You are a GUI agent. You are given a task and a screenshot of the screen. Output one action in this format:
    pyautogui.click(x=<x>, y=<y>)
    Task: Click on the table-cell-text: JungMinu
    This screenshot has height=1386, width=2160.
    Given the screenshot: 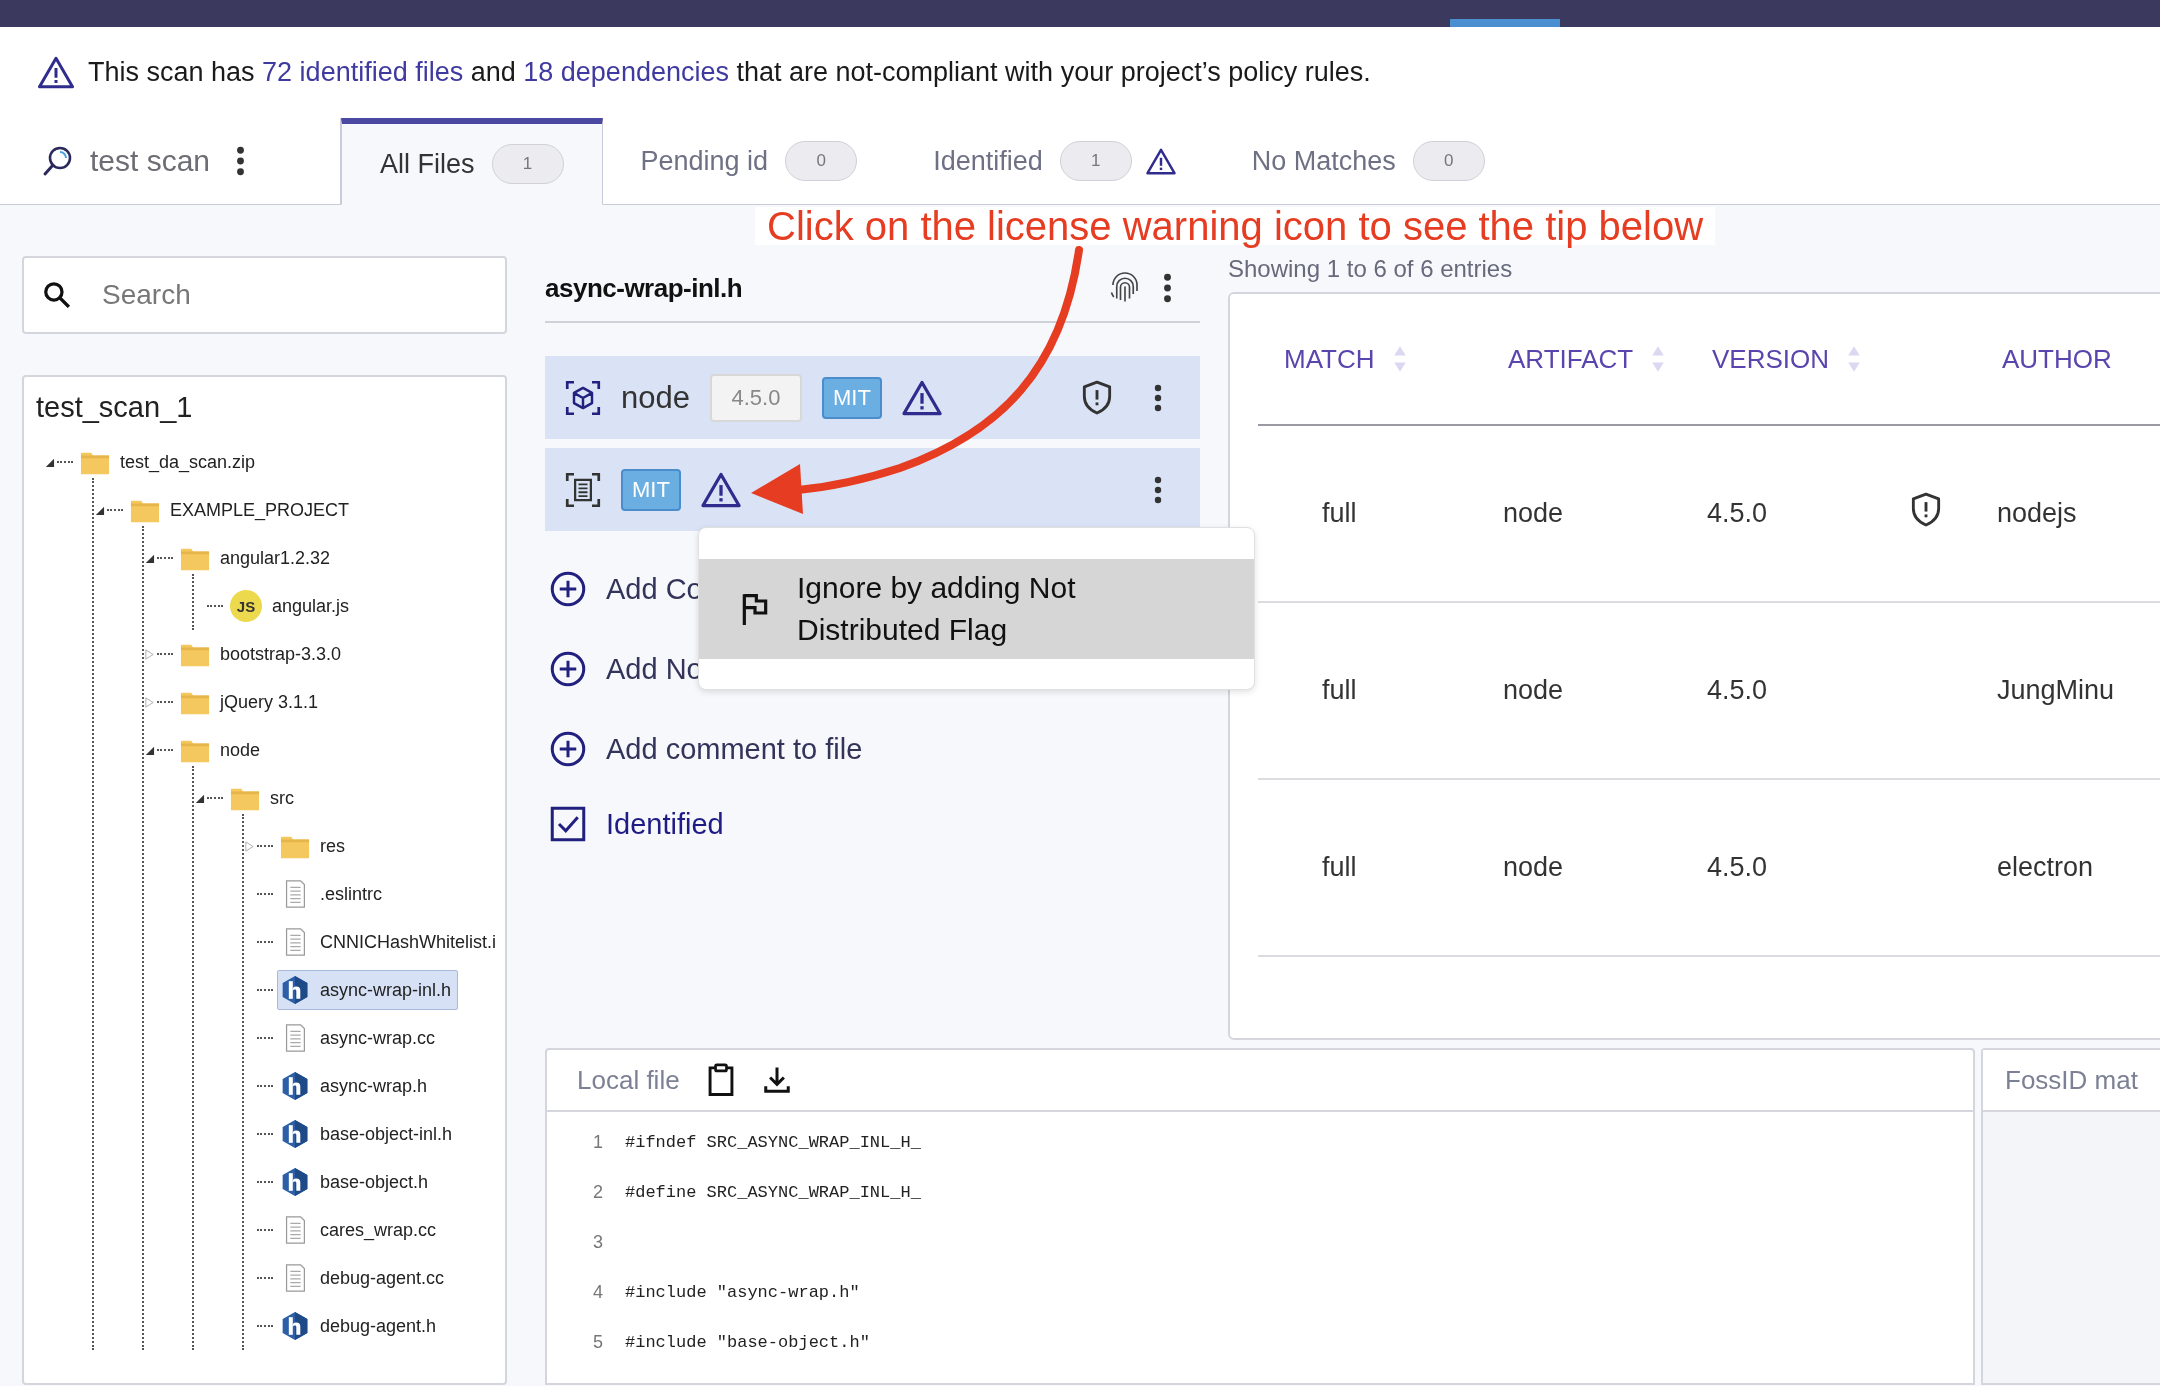 What is the action you would take?
    pyautogui.click(x=2055, y=690)
    